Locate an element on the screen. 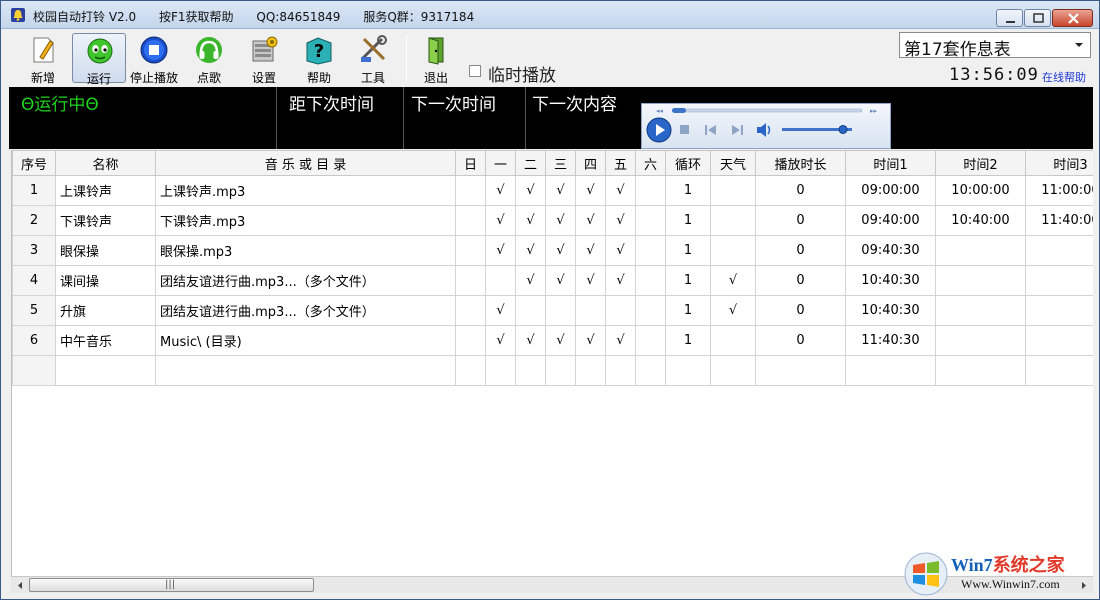  tool-help-button: ? 帮助 is located at coordinates (319, 59).